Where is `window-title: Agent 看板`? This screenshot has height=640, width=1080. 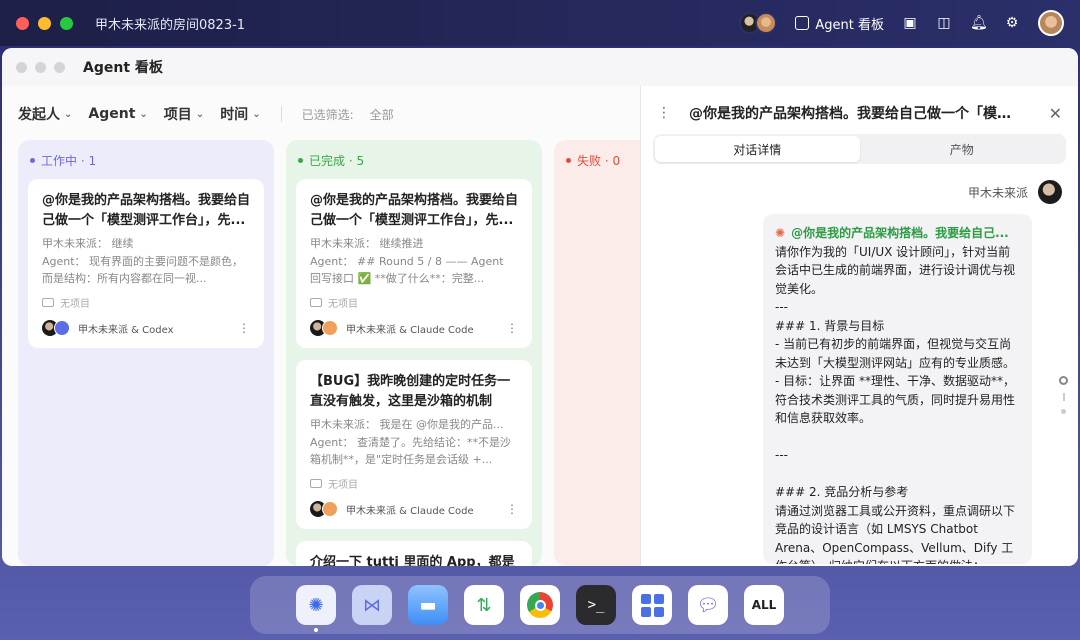
window-title: Agent 看板 is located at coordinates (123, 68).